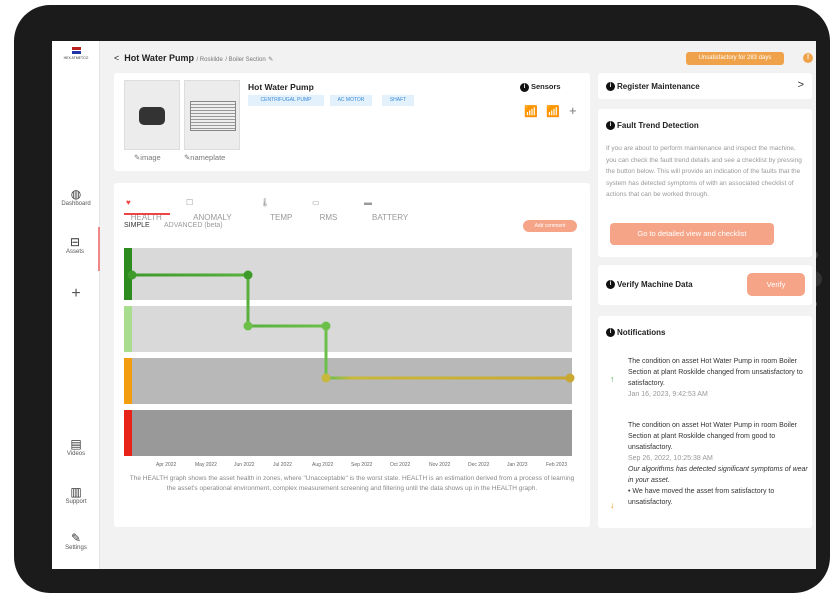  What do you see at coordinates (658, 86) in the screenshot?
I see `register-title-text: Register Maintenance` at bounding box center [658, 86].